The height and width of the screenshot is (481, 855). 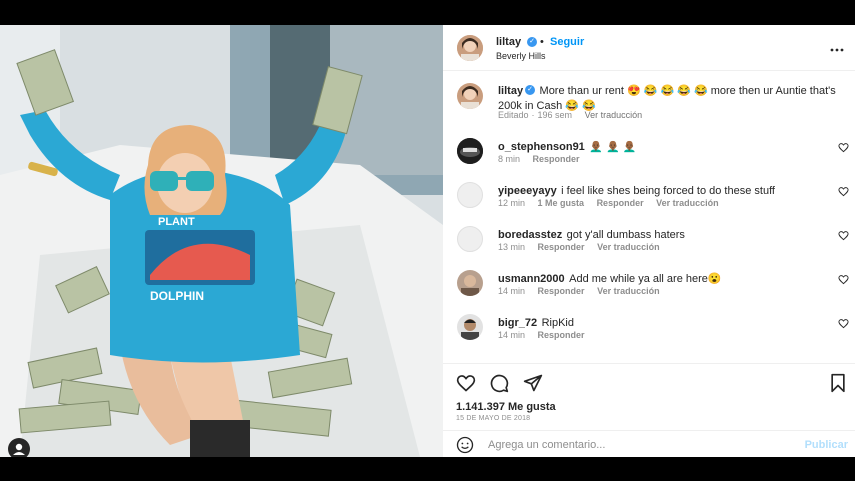 What do you see at coordinates (561, 203) in the screenshot?
I see `comment-likes: 1 Me gusta` at bounding box center [561, 203].